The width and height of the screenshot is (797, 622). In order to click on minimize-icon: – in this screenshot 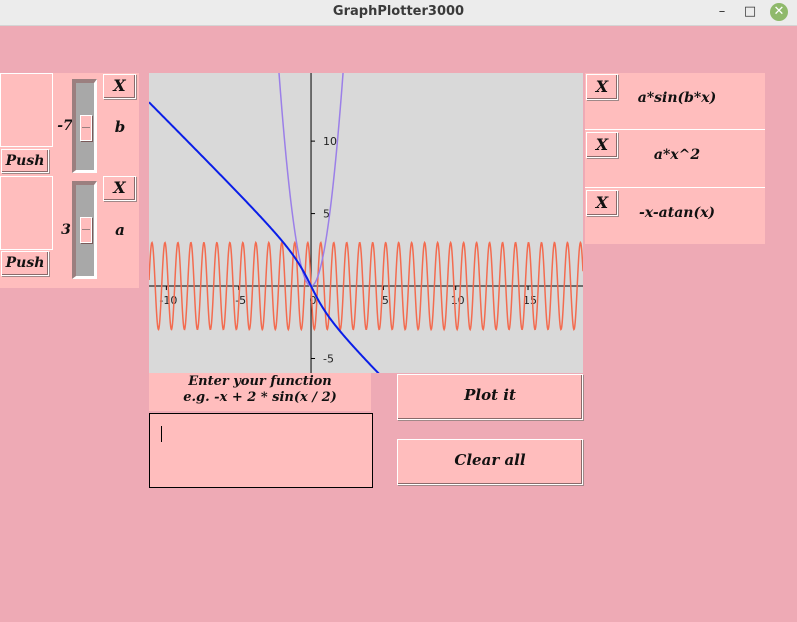, I will do `click(722, 12)`.